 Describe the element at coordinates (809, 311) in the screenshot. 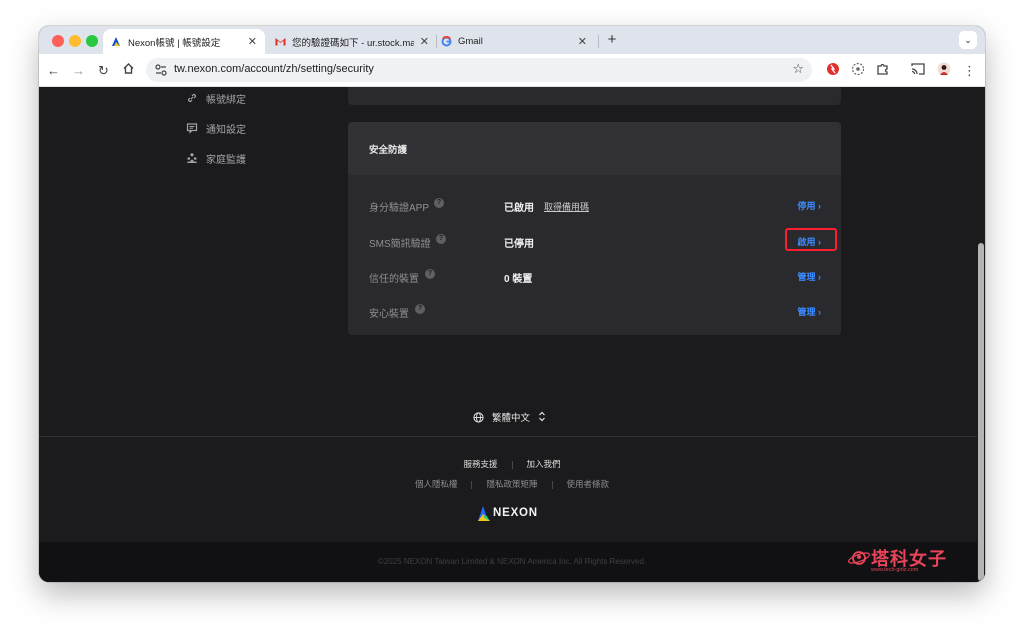

I see `manage-safe-devices-button: 管理 ›` at that location.